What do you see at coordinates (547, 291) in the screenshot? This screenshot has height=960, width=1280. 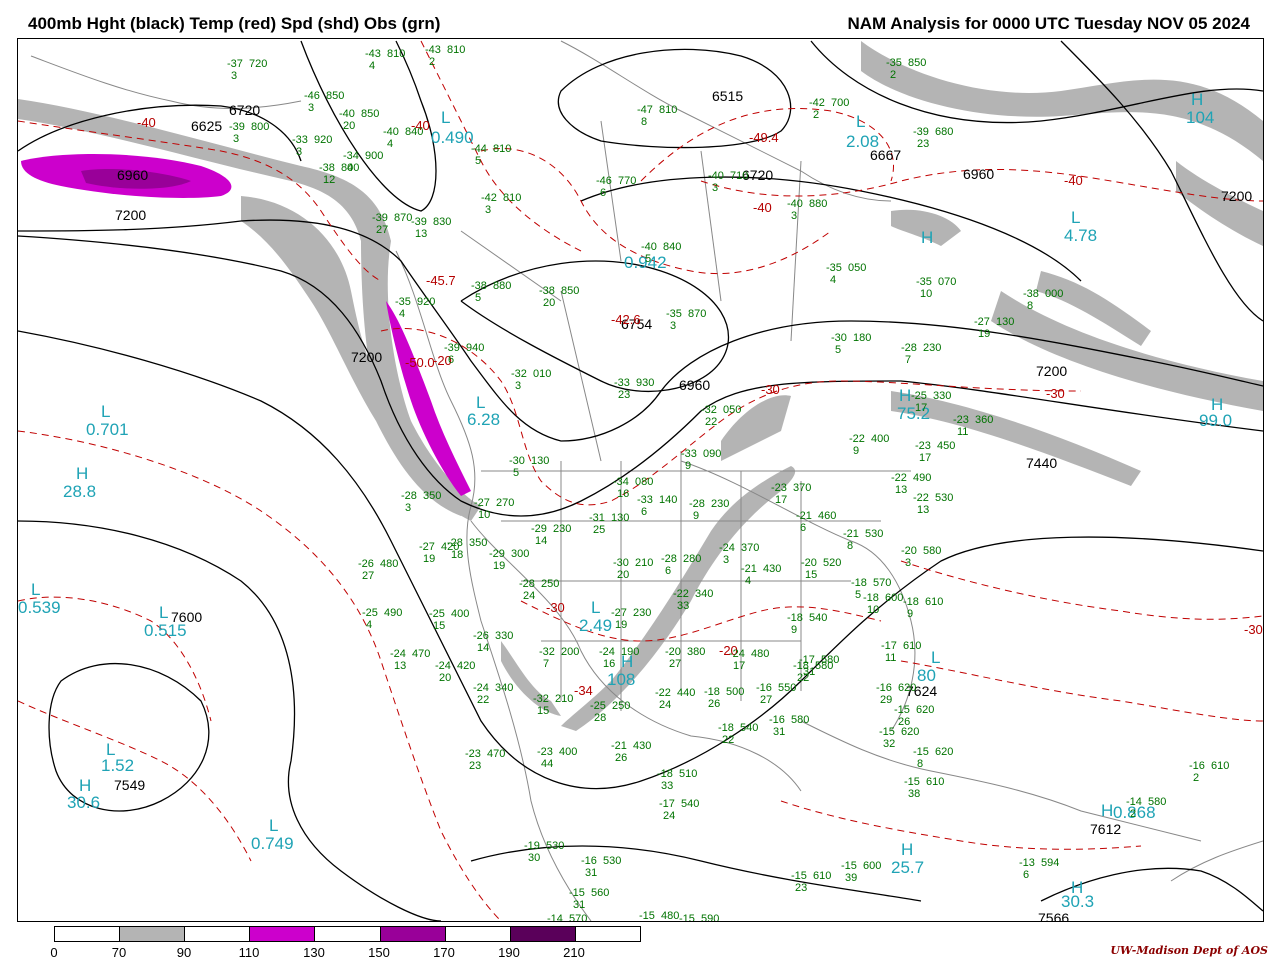 I see `obs-temperature: -38` at bounding box center [547, 291].